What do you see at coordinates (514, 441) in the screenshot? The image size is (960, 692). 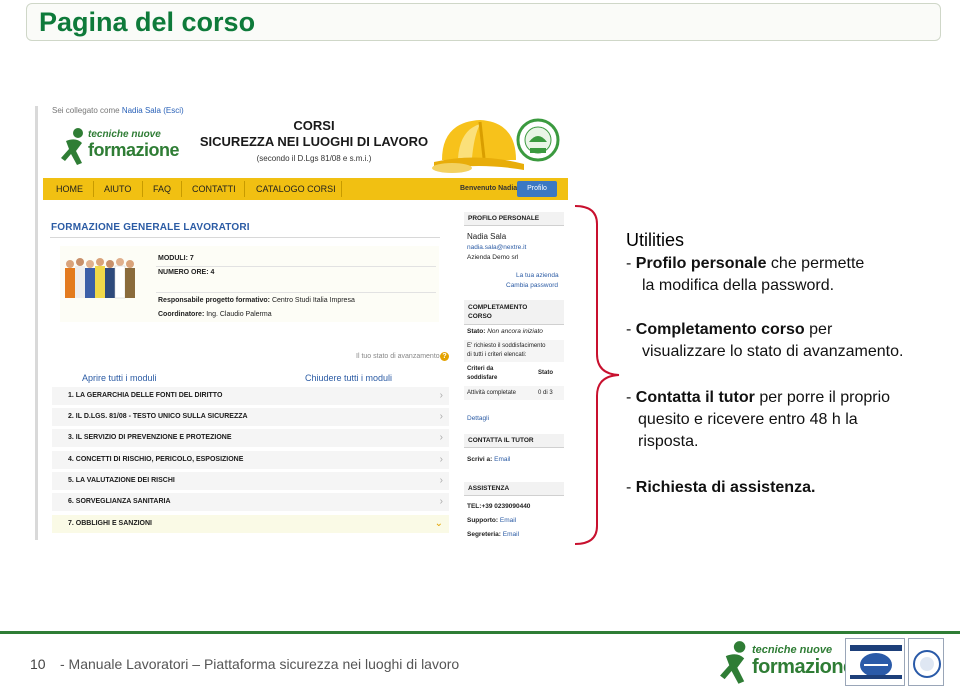 I see `tutor-heading: CONTATTA IL TUTOR` at bounding box center [514, 441].